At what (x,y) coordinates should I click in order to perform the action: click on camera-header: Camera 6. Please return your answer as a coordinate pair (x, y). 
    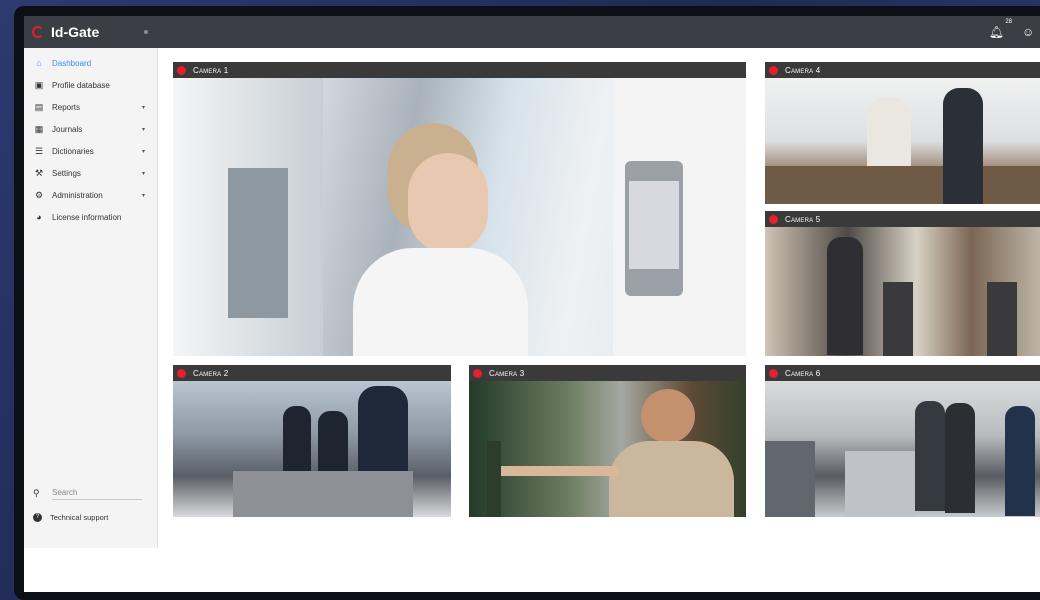
    Looking at the image, I should click on (902, 373).